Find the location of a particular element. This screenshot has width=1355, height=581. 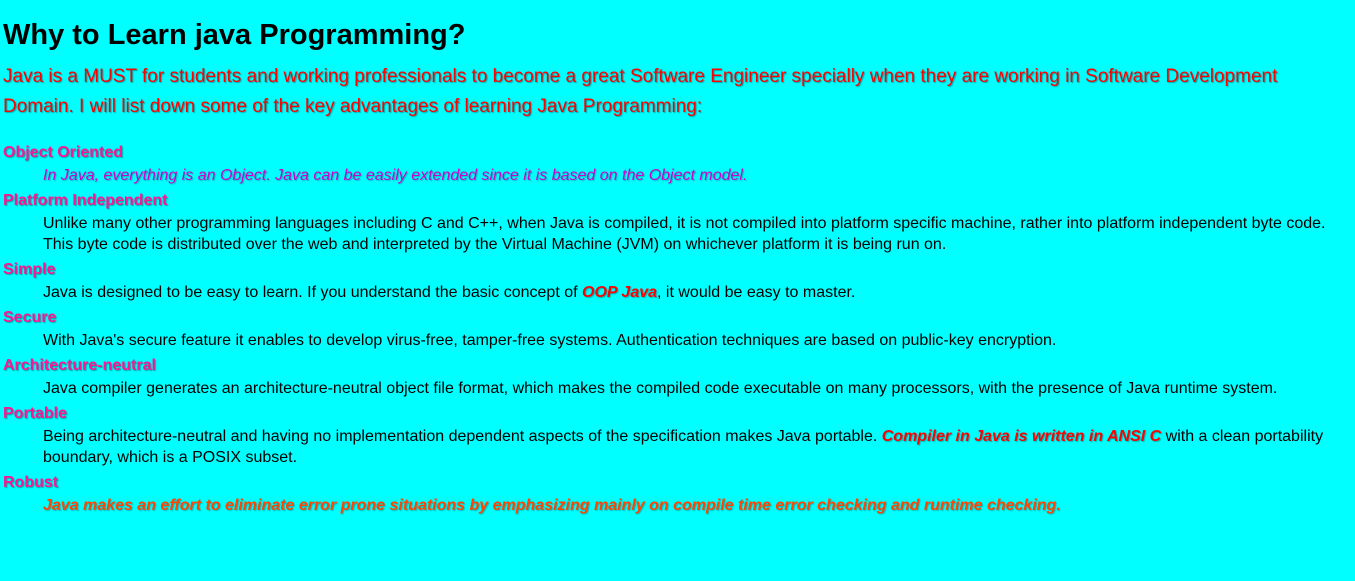

term-robust: Robust is located at coordinates (31, 482).